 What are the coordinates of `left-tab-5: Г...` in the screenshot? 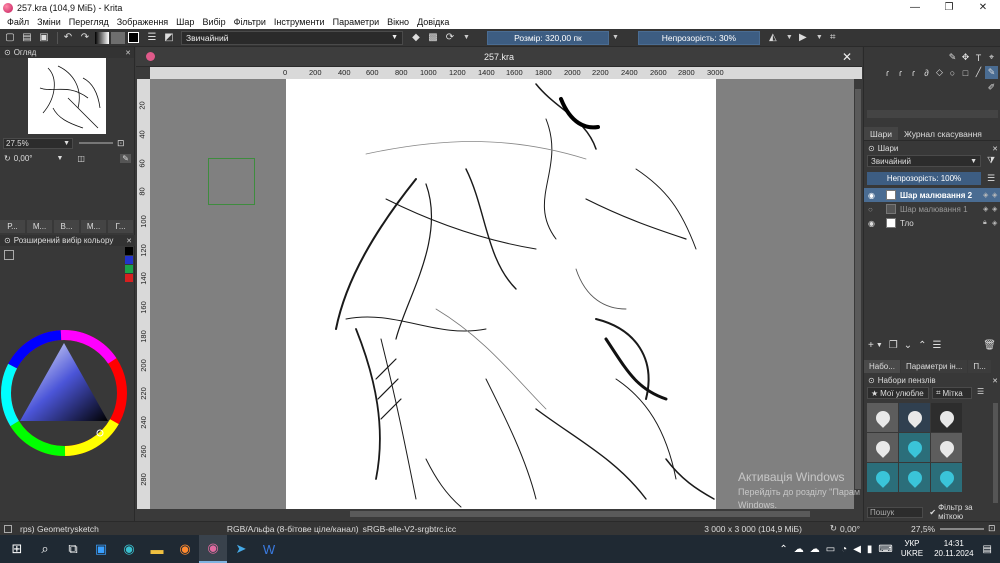 It's located at (120, 226).